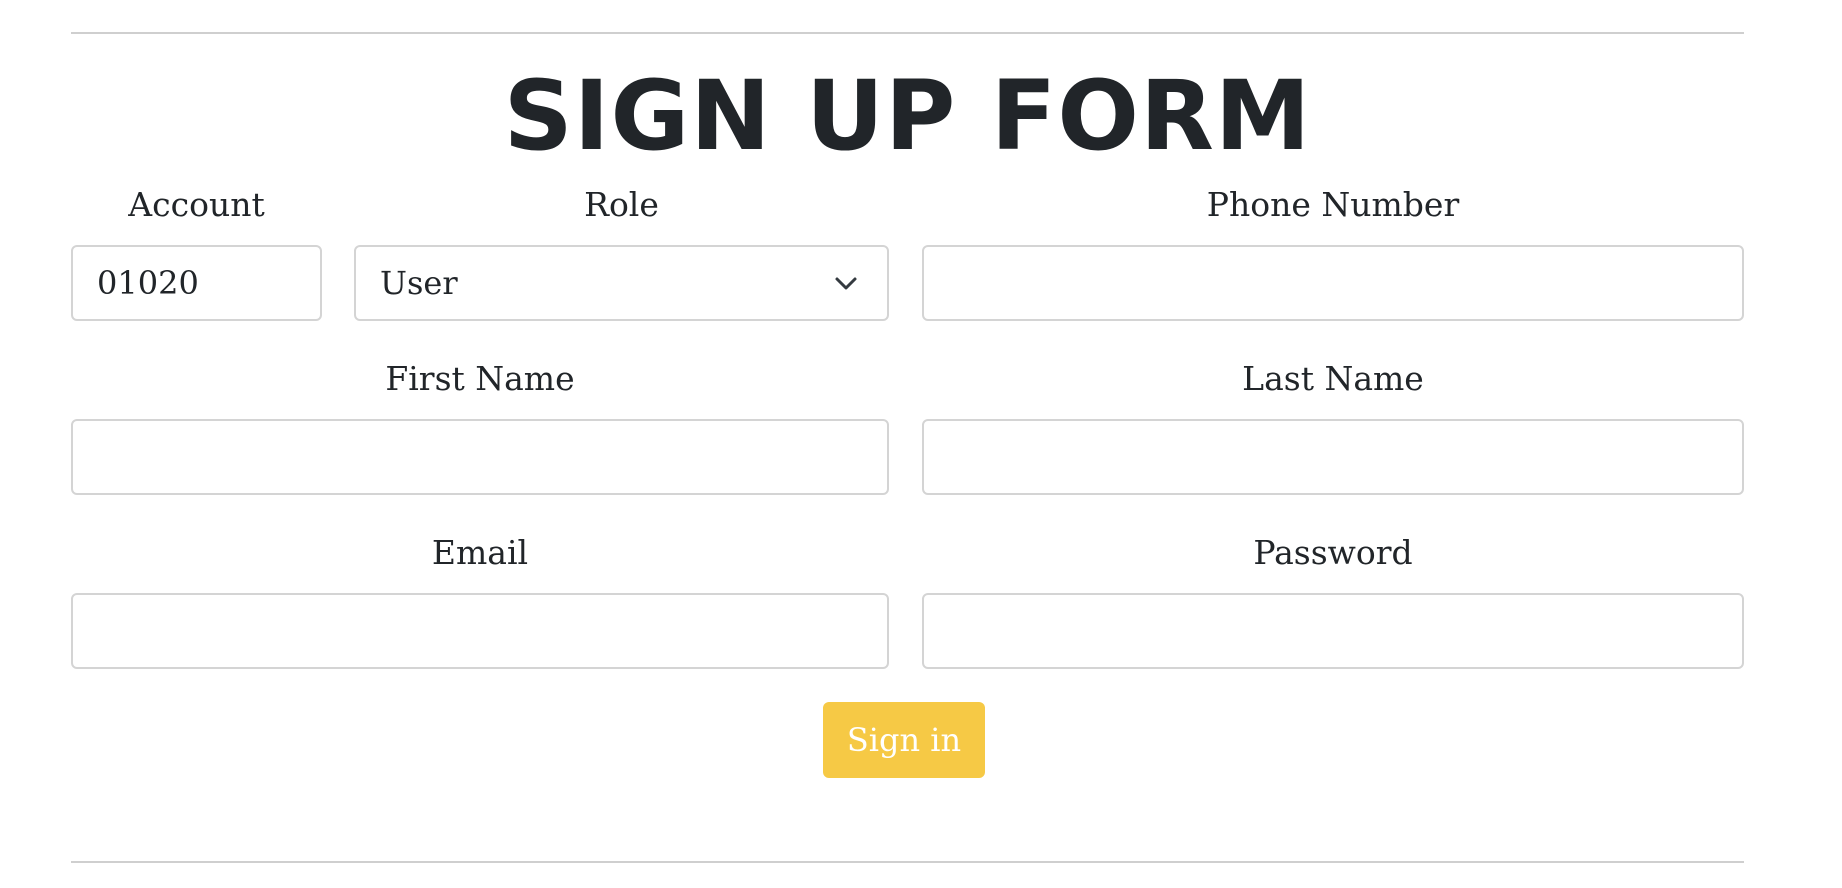  I want to click on sign-in-button: Sign in, so click(904, 740).